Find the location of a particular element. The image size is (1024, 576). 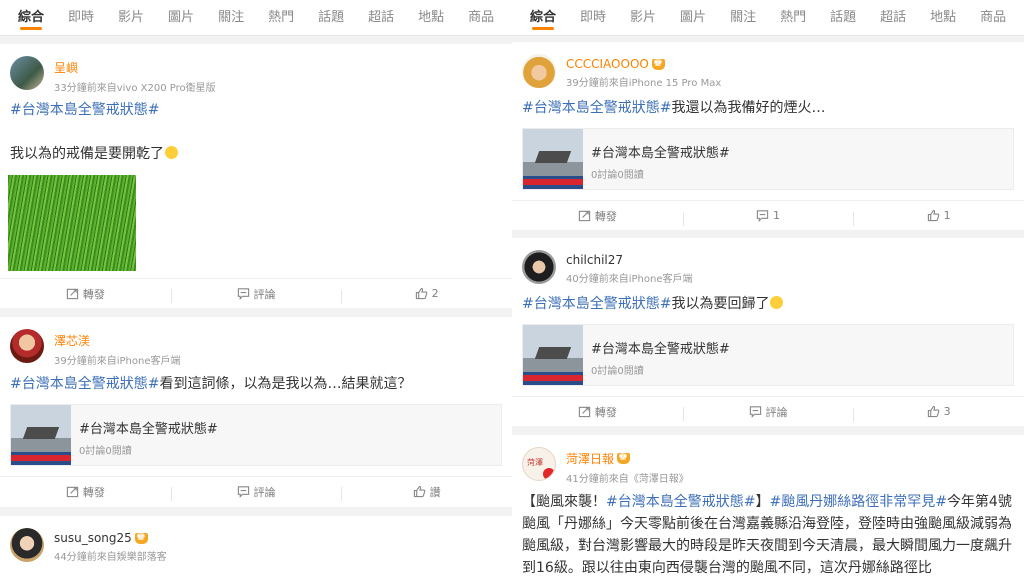

post-source: 44分鐘前來自娛樂部落客 is located at coordinates (110, 557).